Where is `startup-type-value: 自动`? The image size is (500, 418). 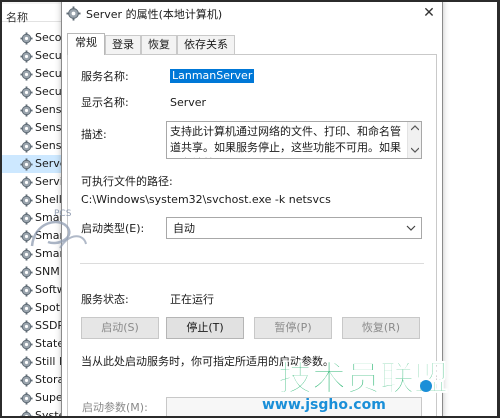
startup-type-value: 自动 is located at coordinates (184, 228).